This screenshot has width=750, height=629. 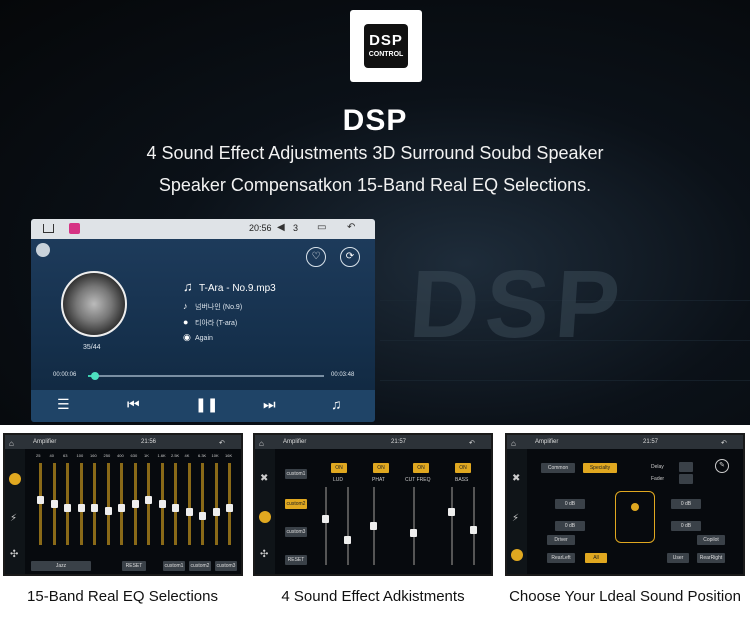 I want to click on rearleft-button: RearLeft, so click(x=561, y=558).